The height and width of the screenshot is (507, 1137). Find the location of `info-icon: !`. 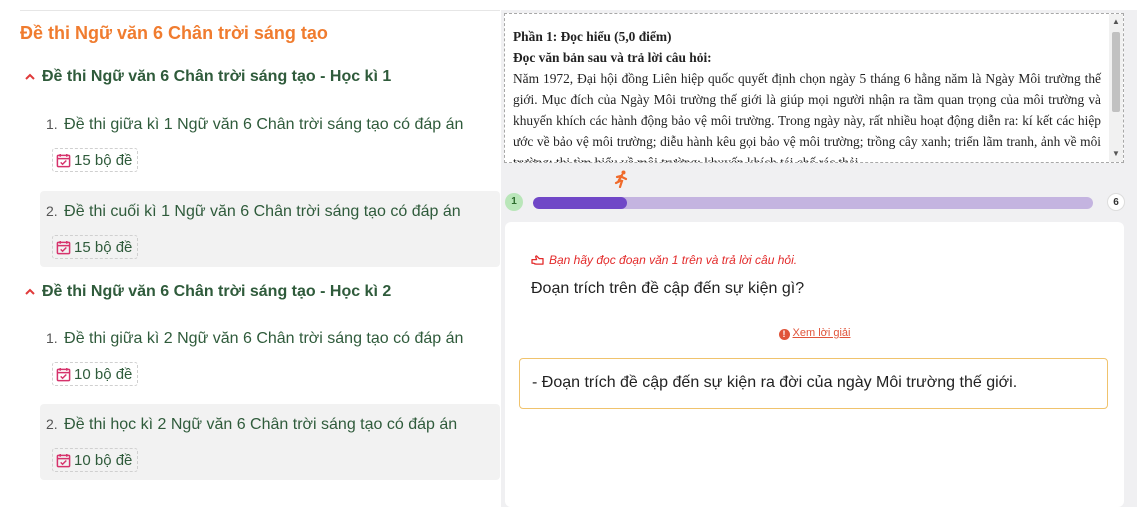

info-icon: ! is located at coordinates (784, 334).